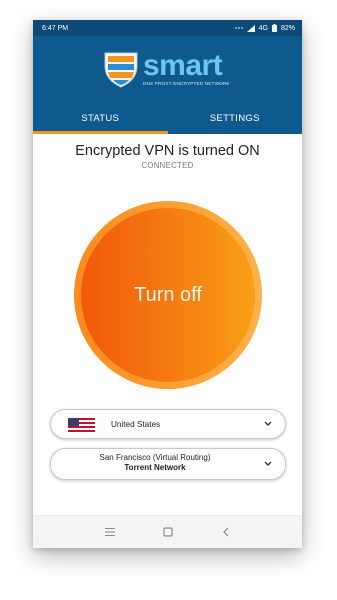 Image resolution: width=337 pixels, height=600 pixels. I want to click on dots-icon, so click(238, 28).